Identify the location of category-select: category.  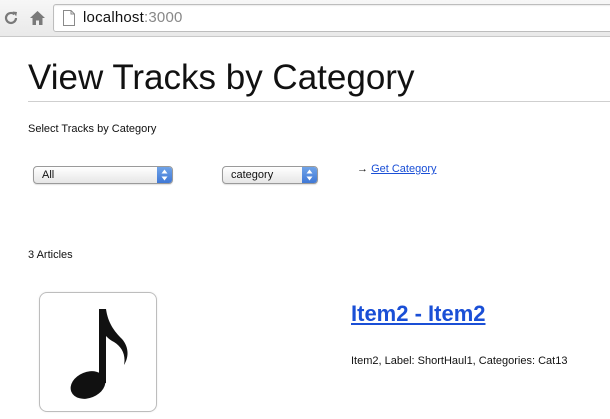
(270, 175).